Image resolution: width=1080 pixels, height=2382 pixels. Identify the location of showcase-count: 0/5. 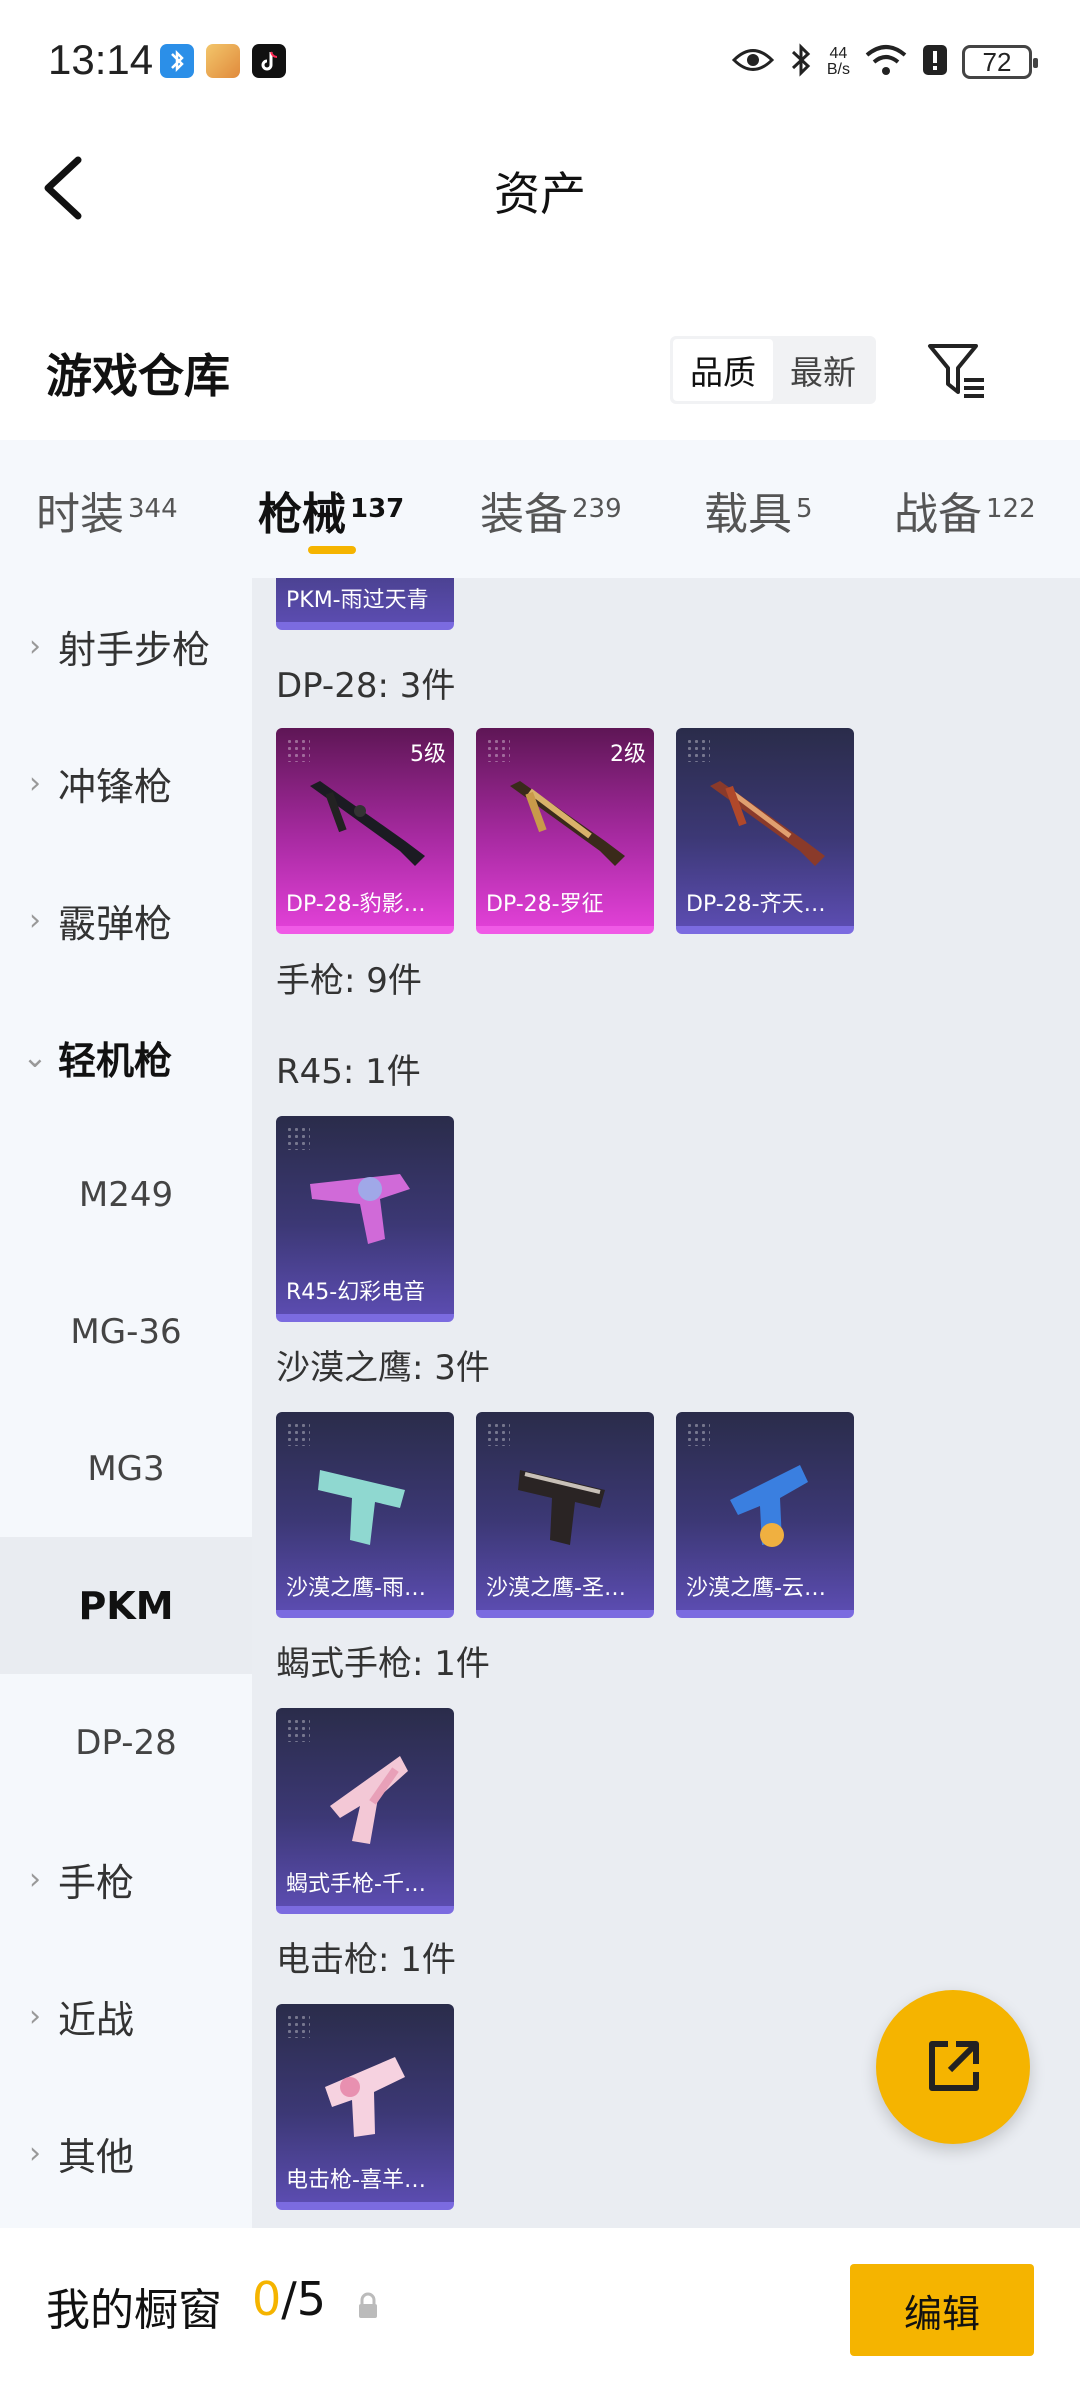
(289, 2299).